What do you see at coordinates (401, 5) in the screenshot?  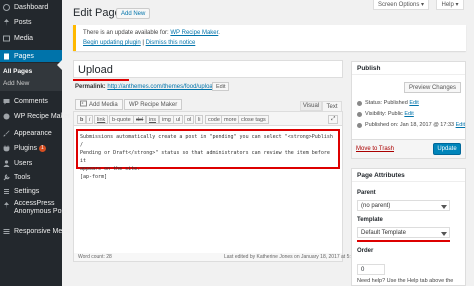 I see `screen-options-button: Screen Options ▾` at bounding box center [401, 5].